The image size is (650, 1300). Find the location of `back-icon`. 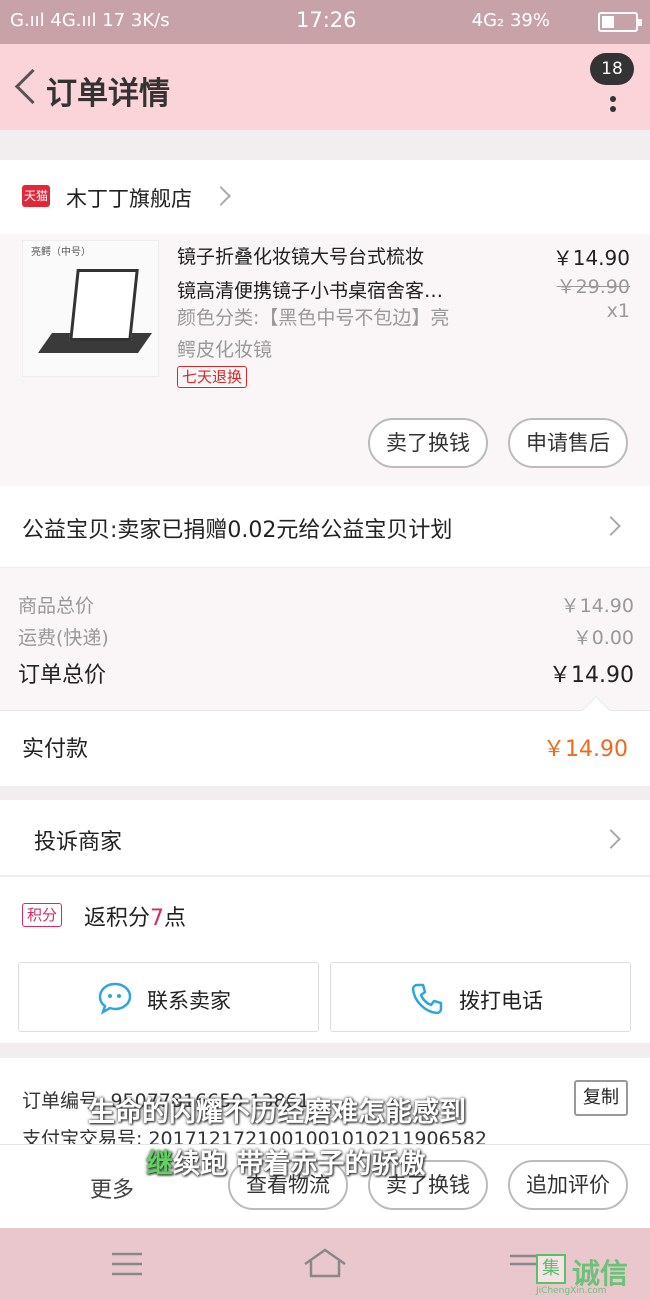

back-icon is located at coordinates (28, 88).